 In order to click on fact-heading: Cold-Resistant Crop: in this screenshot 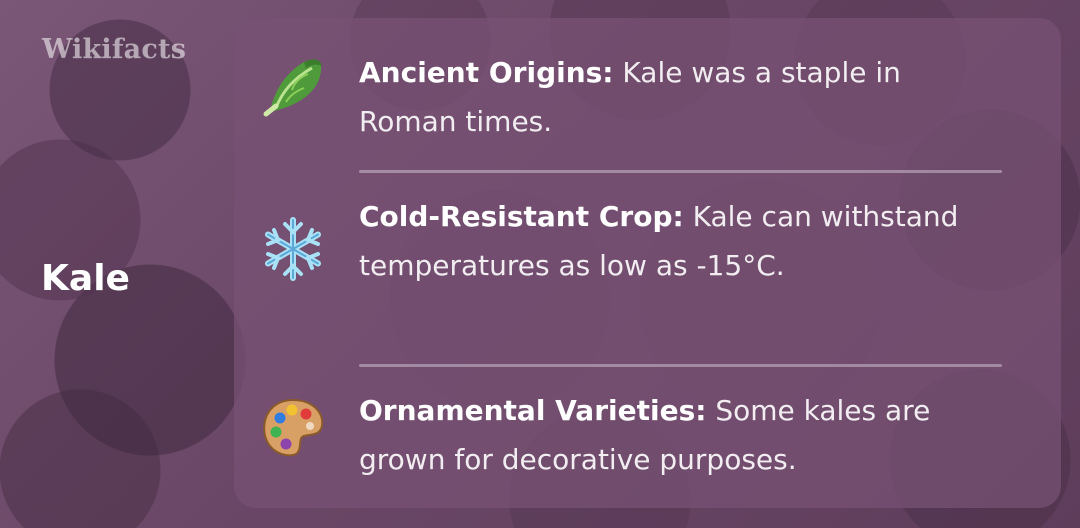, I will do `click(521, 216)`.